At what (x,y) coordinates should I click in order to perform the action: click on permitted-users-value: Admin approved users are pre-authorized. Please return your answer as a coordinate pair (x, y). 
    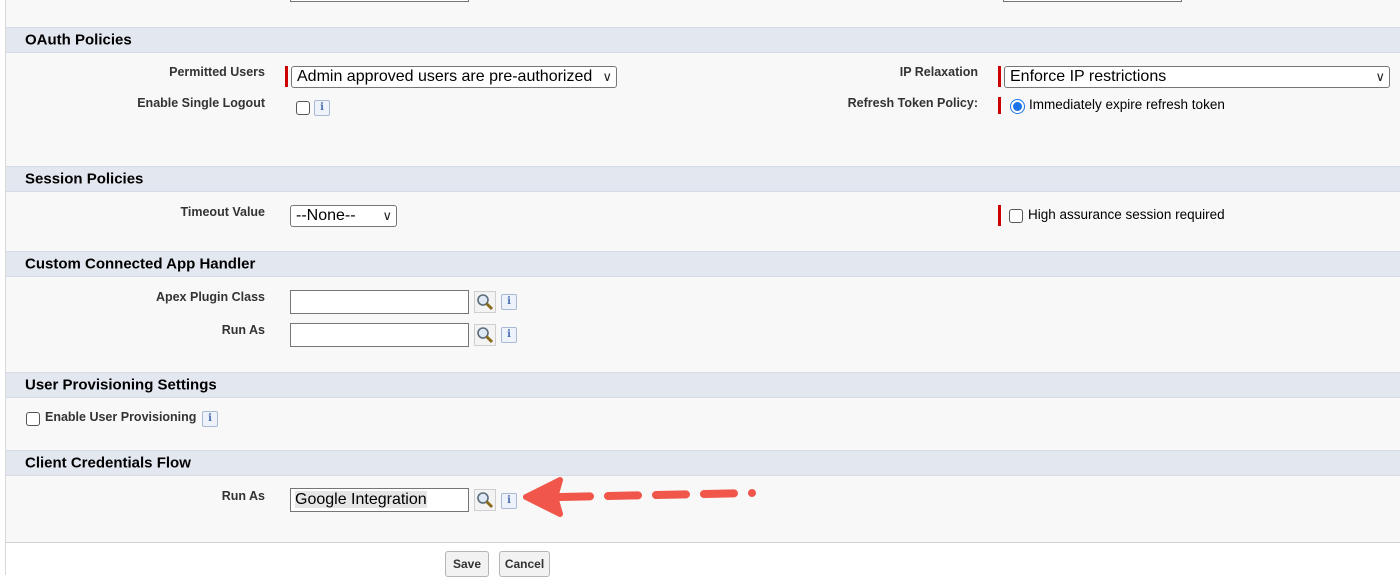
    Looking at the image, I should click on (445, 76).